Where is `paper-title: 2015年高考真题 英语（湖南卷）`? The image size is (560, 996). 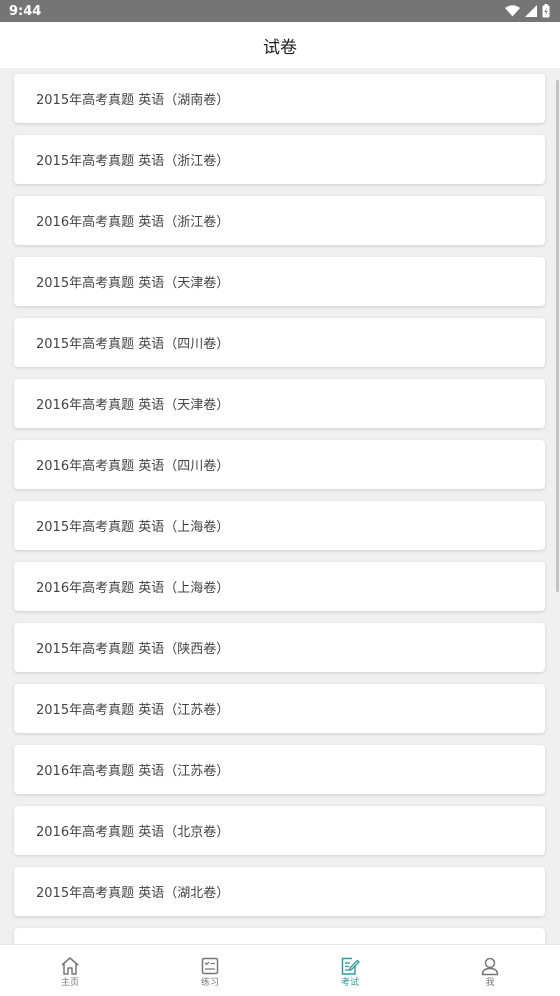
paper-title: 2015年高考真题 英语（湖南卷） is located at coordinates (133, 100).